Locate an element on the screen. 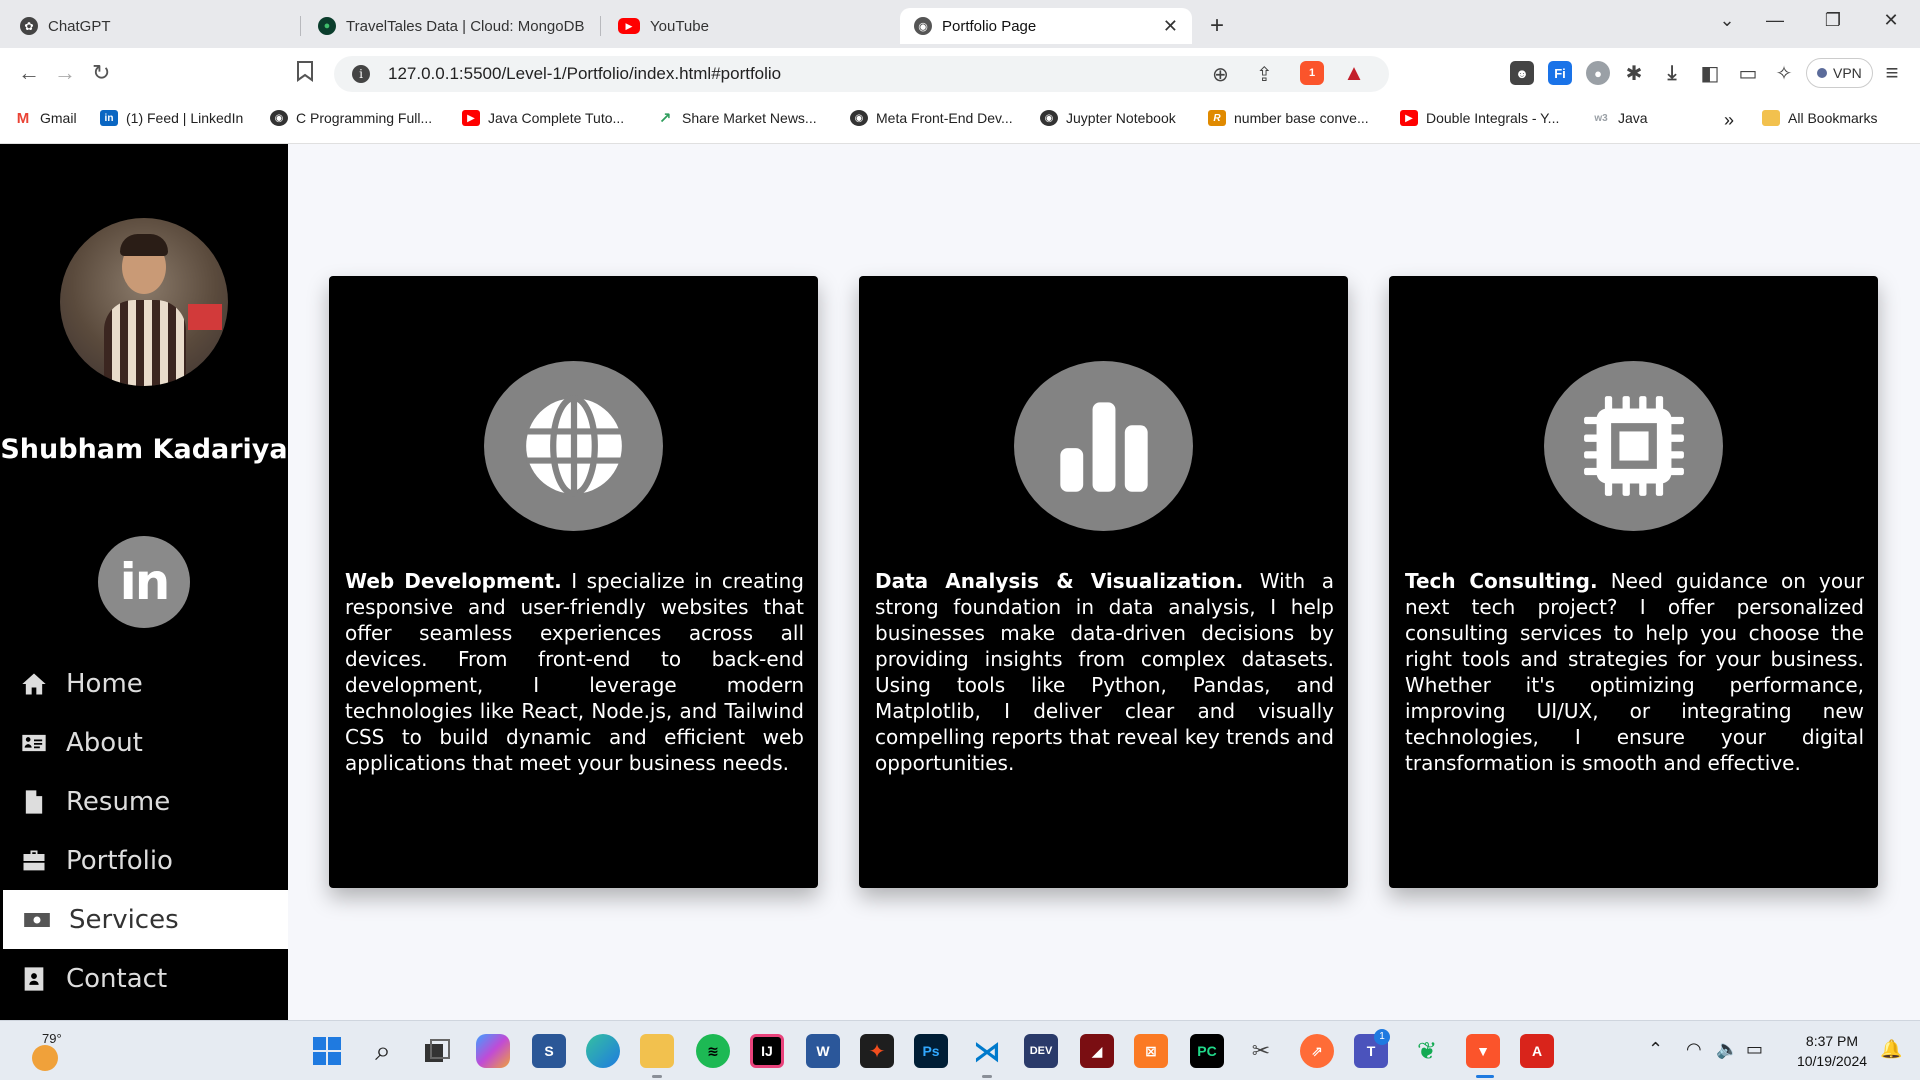 This screenshot has height=1080, width=1920. folder-icon is located at coordinates (1771, 118).